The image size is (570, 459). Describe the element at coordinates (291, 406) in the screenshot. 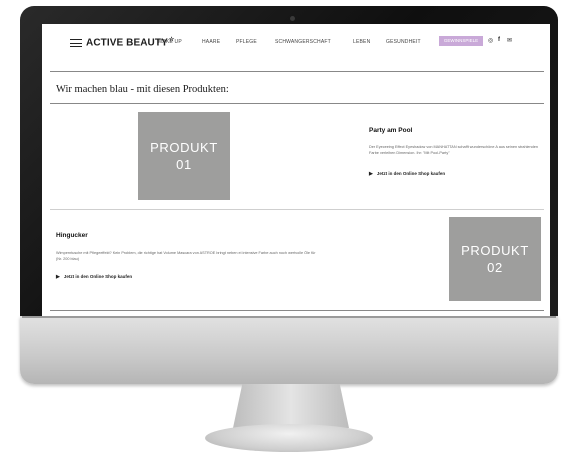

I see `monitor-stand-neck` at that location.